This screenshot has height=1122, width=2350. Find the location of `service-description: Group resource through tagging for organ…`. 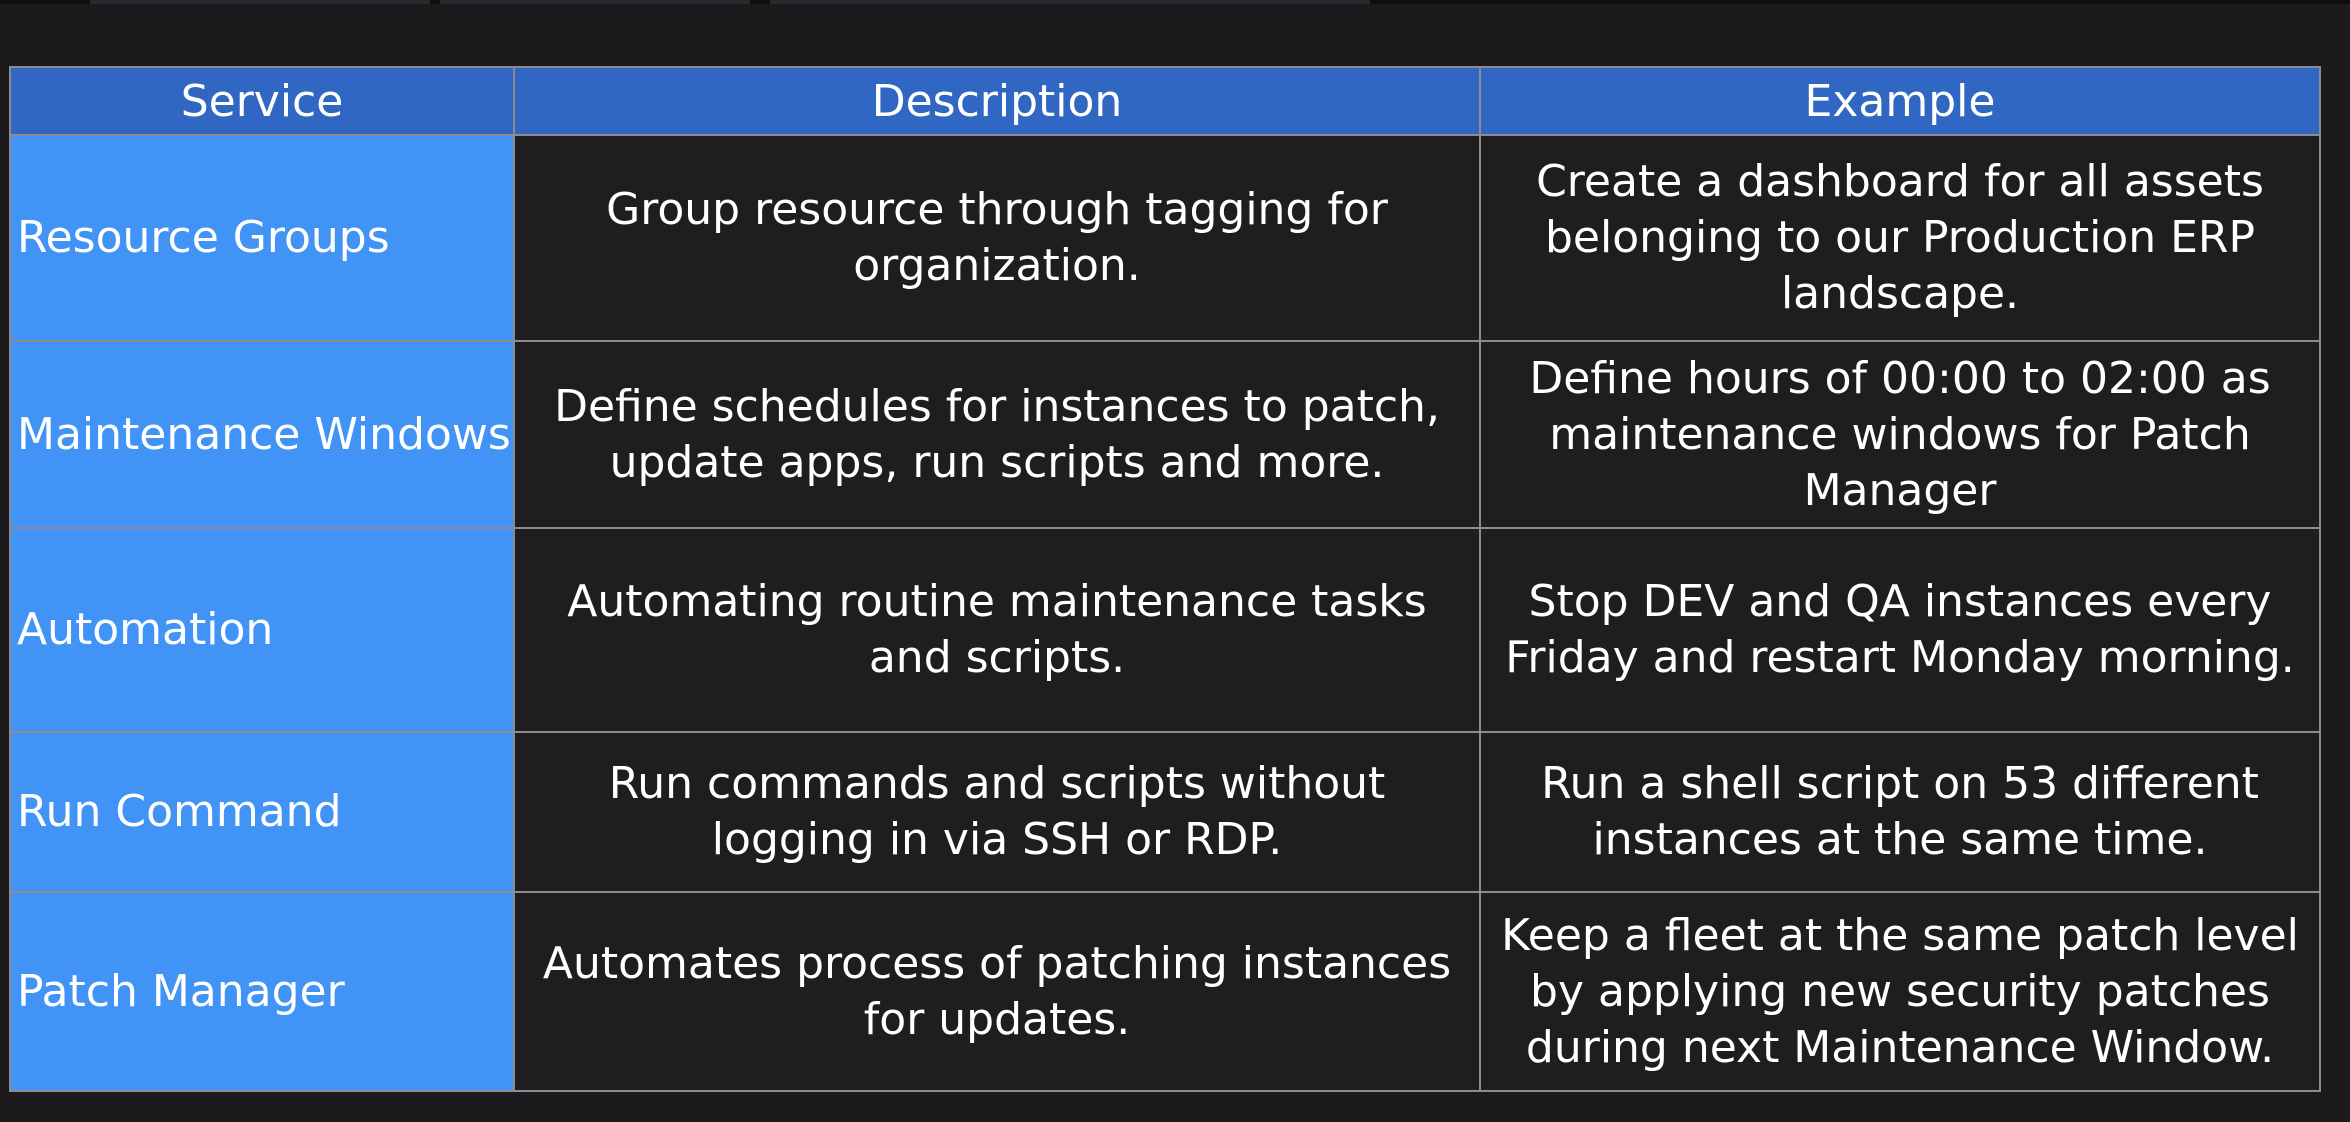

service-description: Group resource through tagging for organ… is located at coordinates (997, 238).